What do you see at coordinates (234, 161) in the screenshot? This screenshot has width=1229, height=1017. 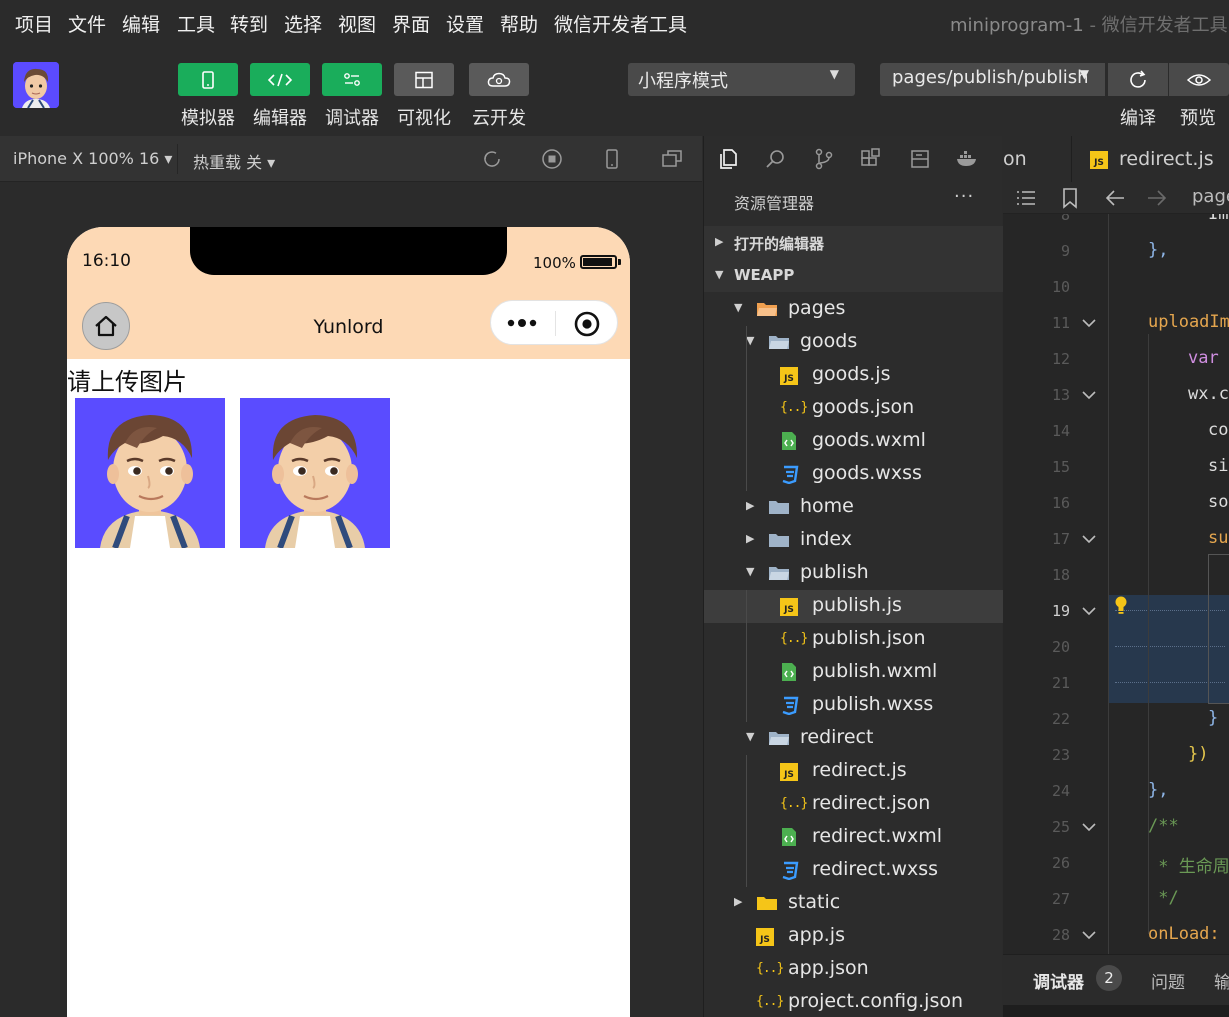 I see `hot-reload-select: 热重载 关 ▾` at bounding box center [234, 161].